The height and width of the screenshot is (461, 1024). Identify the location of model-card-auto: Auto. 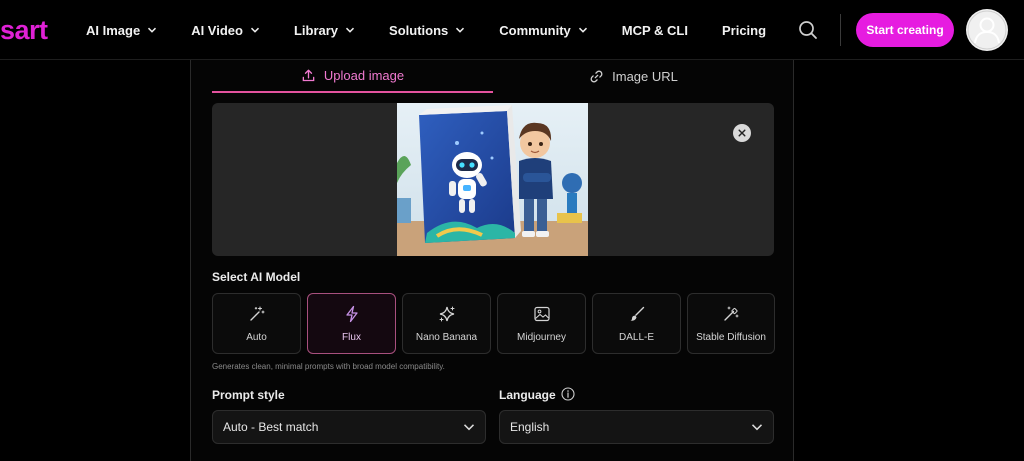
(256, 323).